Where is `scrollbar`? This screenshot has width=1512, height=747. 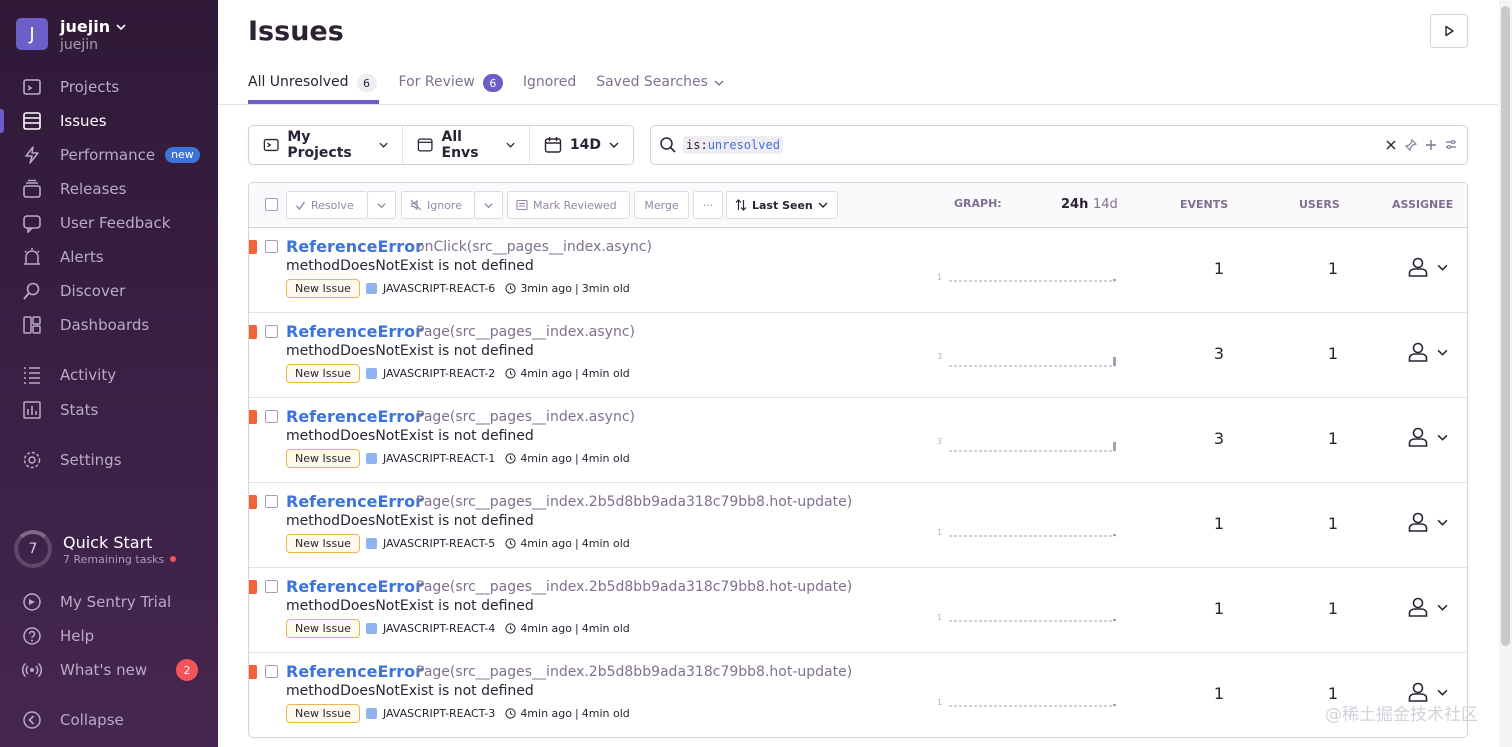
scrollbar is located at coordinates (1505, 373).